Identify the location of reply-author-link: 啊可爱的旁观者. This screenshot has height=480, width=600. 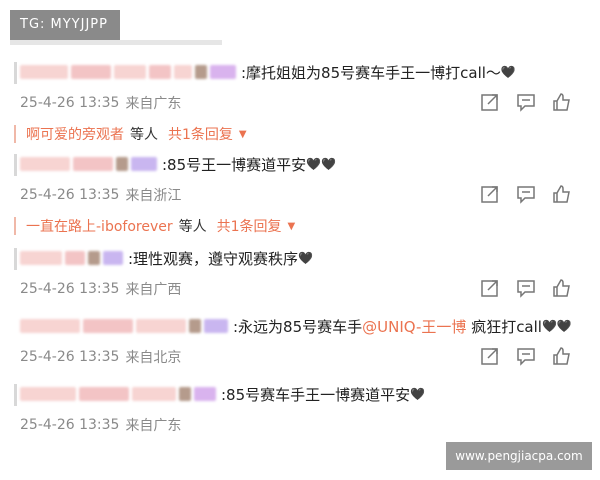
(75, 134).